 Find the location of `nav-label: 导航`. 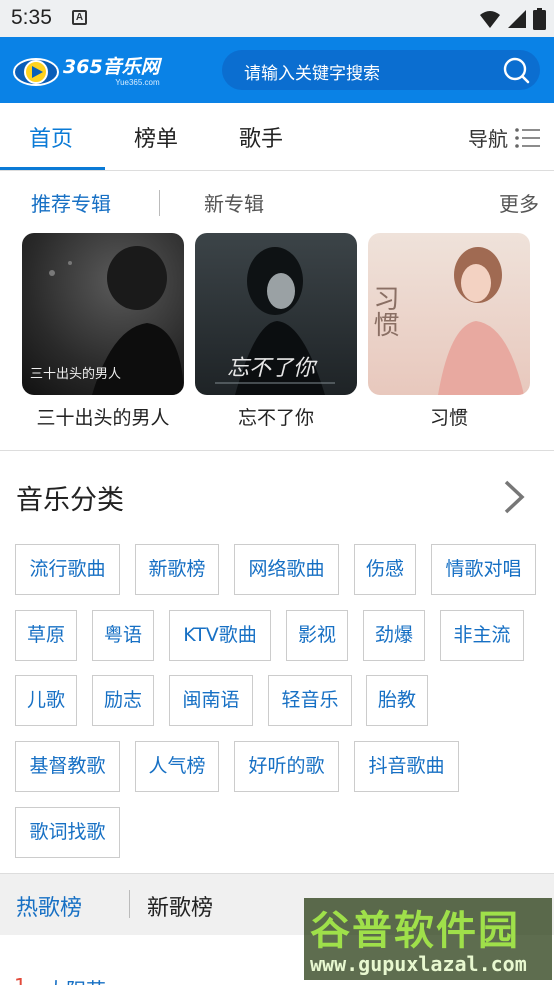

nav-label: 导航 is located at coordinates (488, 139).